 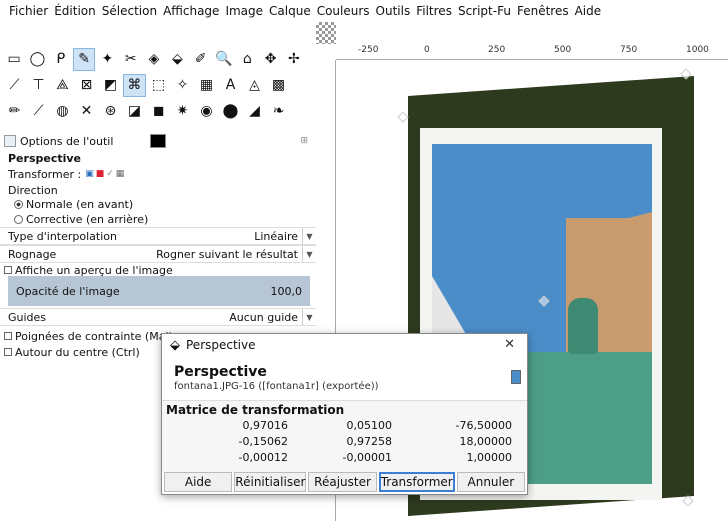 What do you see at coordinates (134, 111) in the screenshot?
I see `tool-row3-5-icon: ◪` at bounding box center [134, 111].